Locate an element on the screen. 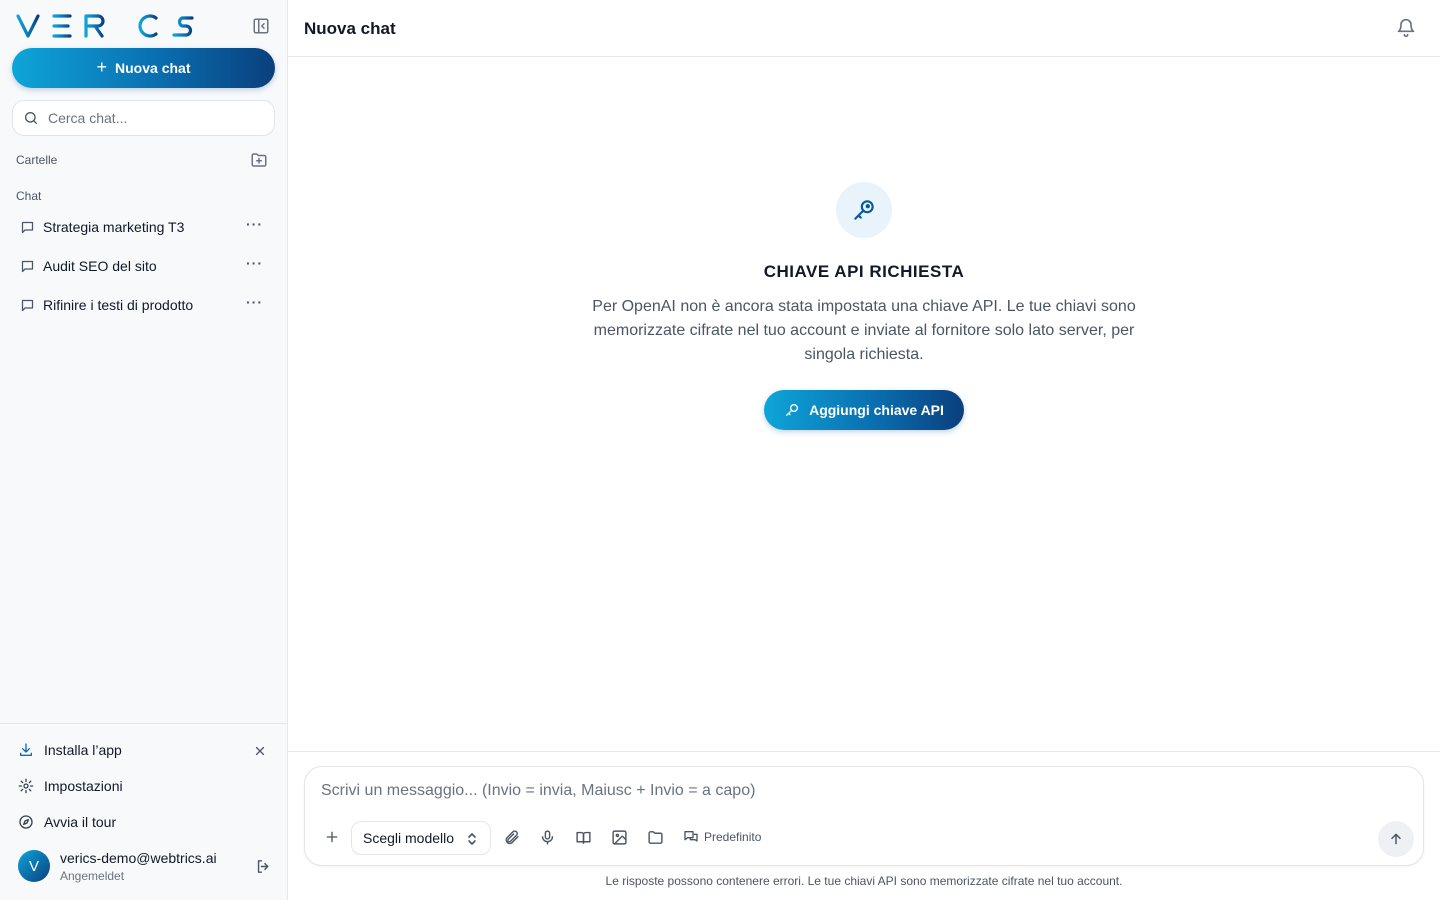  new-chat-button: + Nuova chat is located at coordinates (143, 68).